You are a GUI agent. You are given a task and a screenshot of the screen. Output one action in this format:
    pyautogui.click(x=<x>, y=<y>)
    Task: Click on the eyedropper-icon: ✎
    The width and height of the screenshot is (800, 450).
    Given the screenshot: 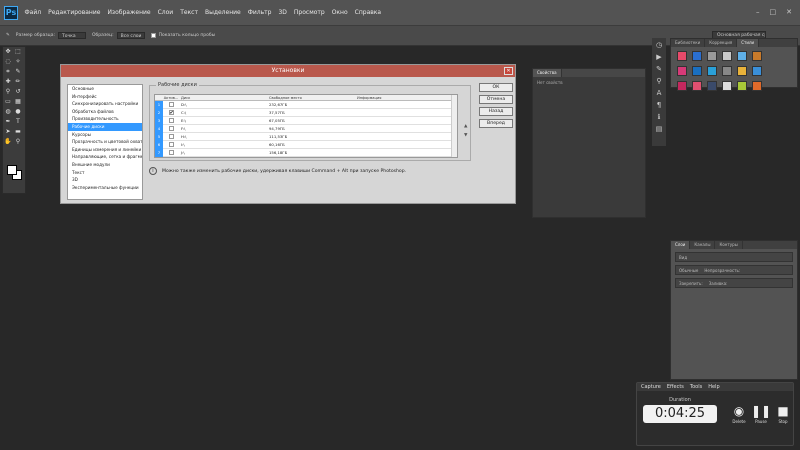 What is the action you would take?
    pyautogui.click(x=8, y=35)
    